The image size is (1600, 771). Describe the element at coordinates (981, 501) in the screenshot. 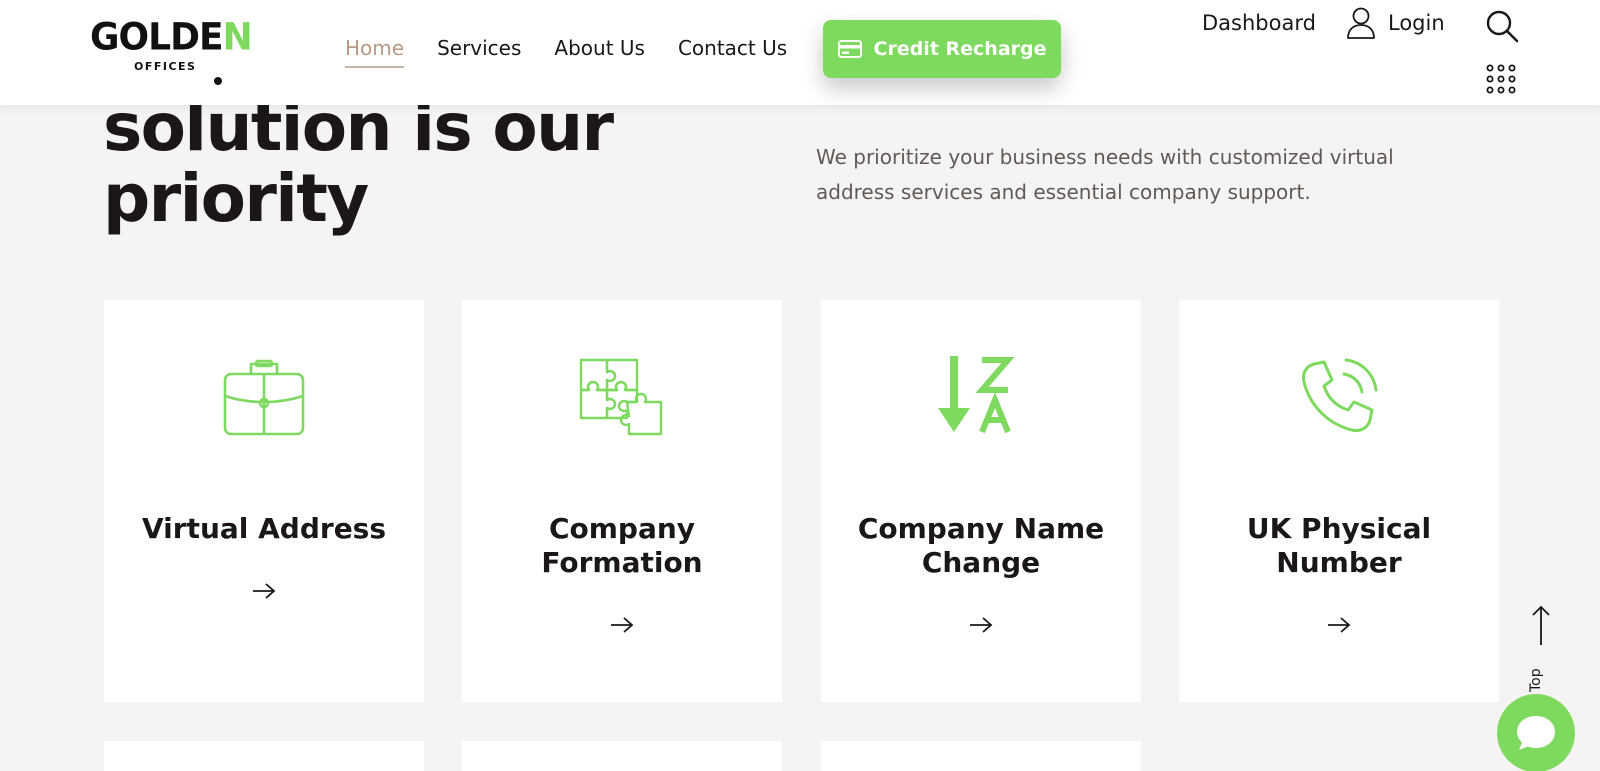

I see `service-card-company-name-change: Company Name Change` at that location.